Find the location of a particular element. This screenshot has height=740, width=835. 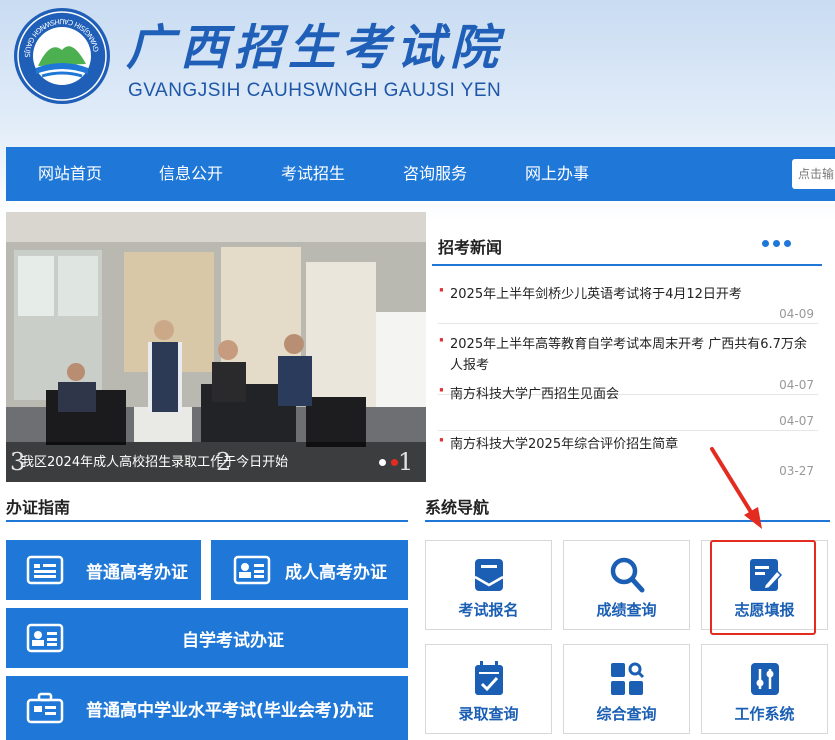

tile-work-system: 工作系统 is located at coordinates (764, 689).